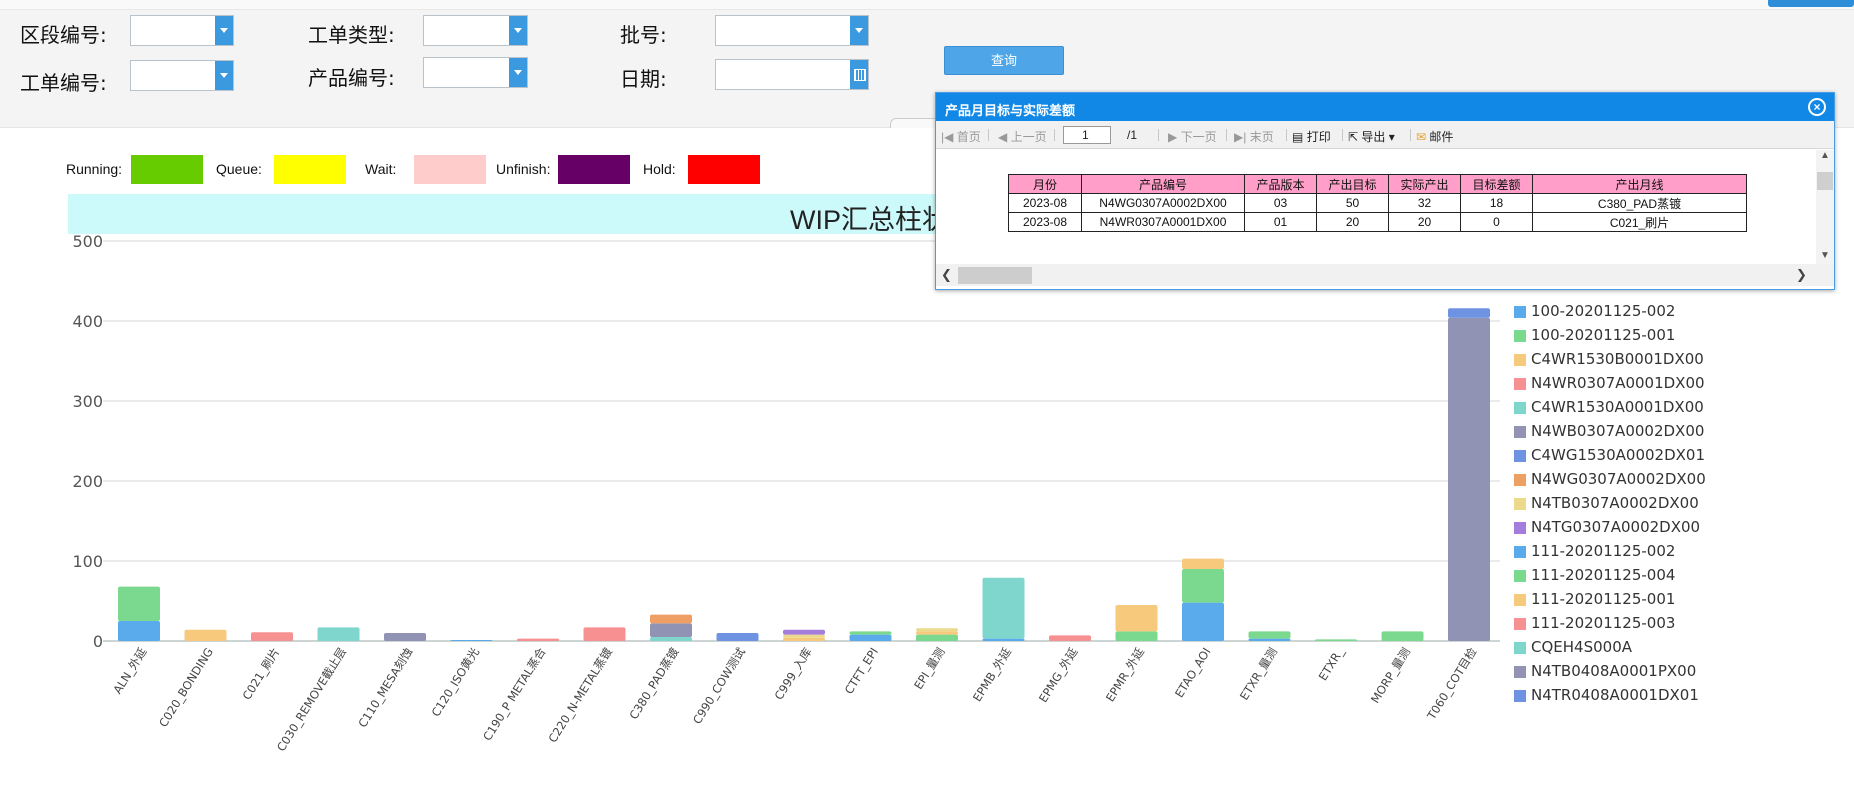 Image resolution: width=1854 pixels, height=790 pixels. I want to click on series-legend-label: 111-20201125-001, so click(1603, 599).